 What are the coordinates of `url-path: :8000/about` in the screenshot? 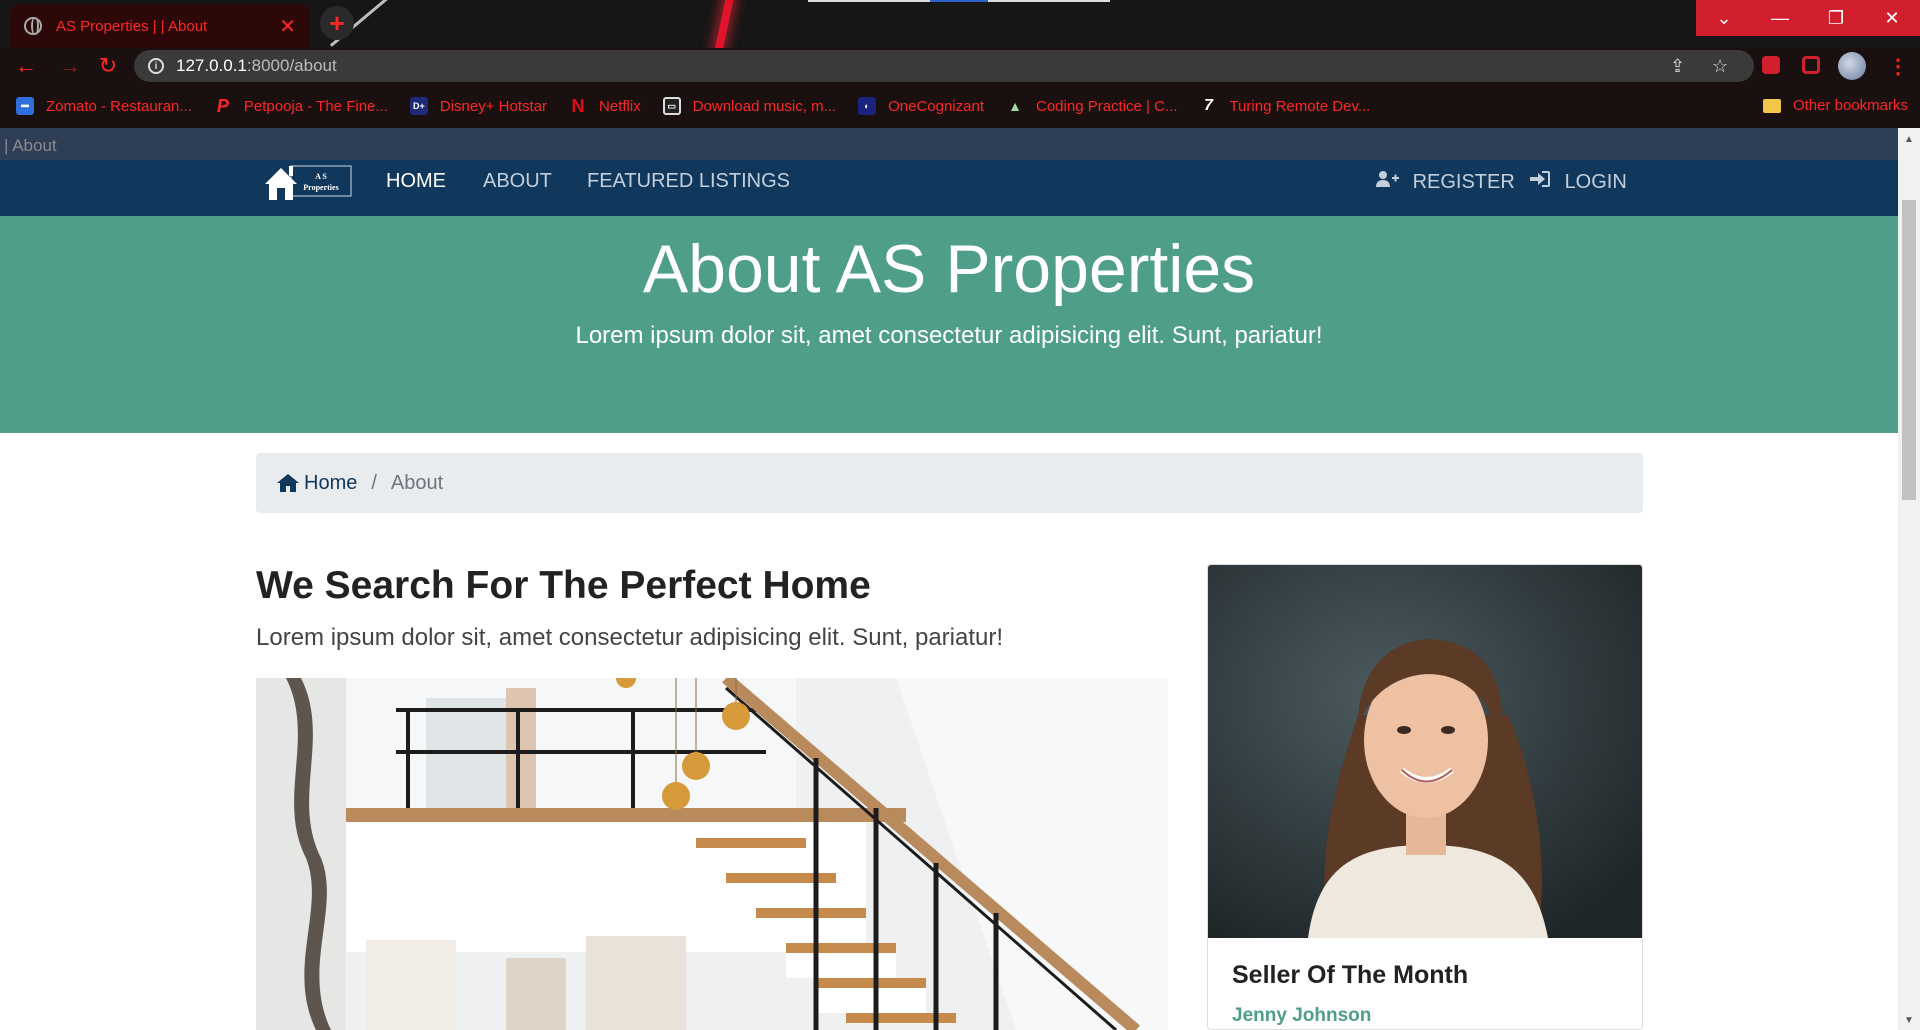 It's located at (291, 65).